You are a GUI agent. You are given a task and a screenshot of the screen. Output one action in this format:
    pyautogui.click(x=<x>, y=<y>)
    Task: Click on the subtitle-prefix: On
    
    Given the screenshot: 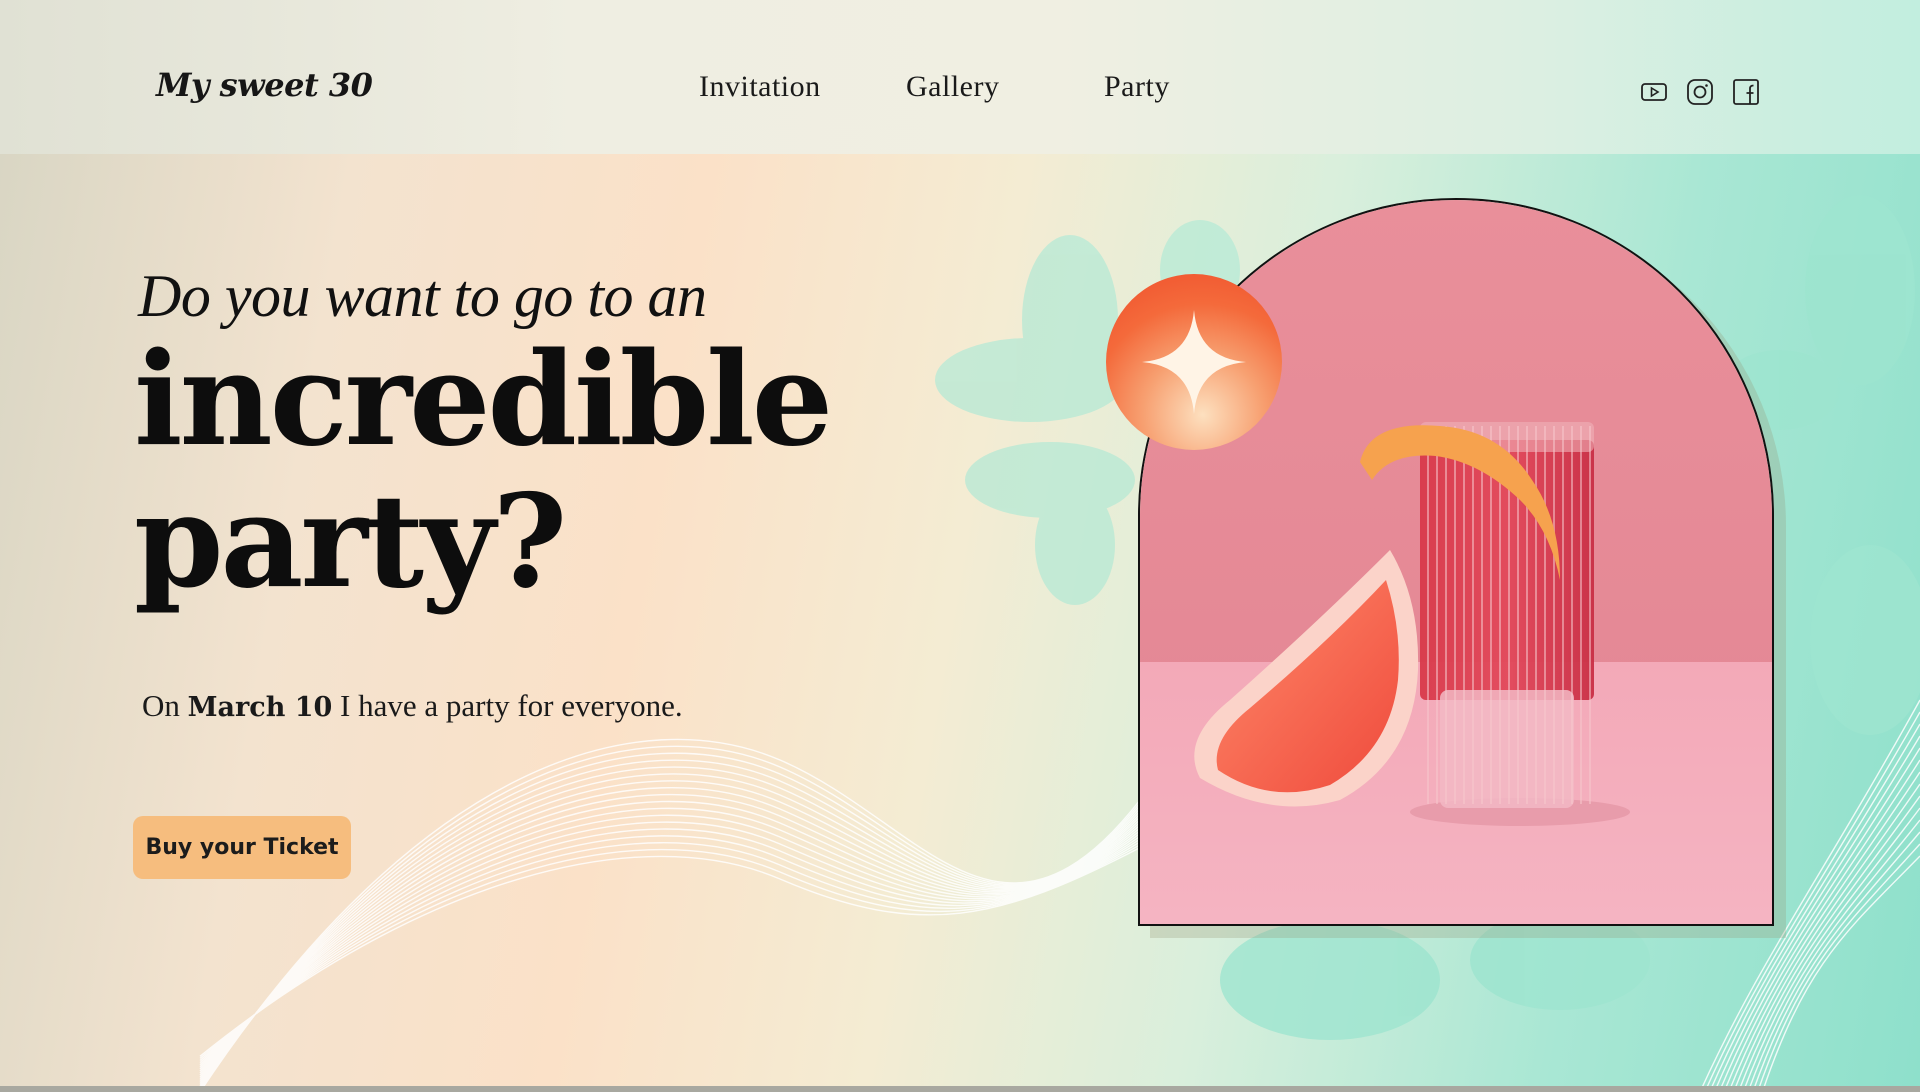 What is the action you would take?
    pyautogui.click(x=161, y=705)
    